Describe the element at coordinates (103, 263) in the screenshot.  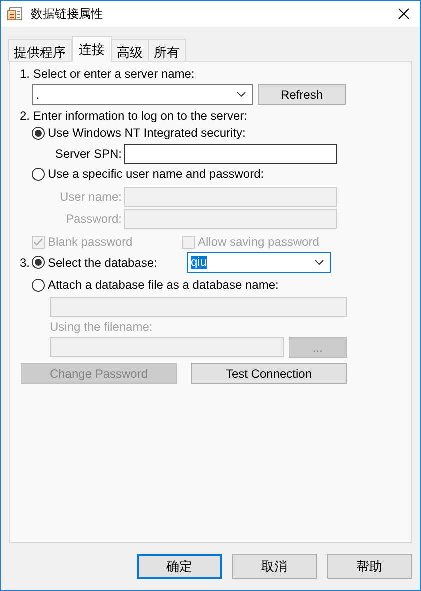
I see `radio-label: Select the database:` at that location.